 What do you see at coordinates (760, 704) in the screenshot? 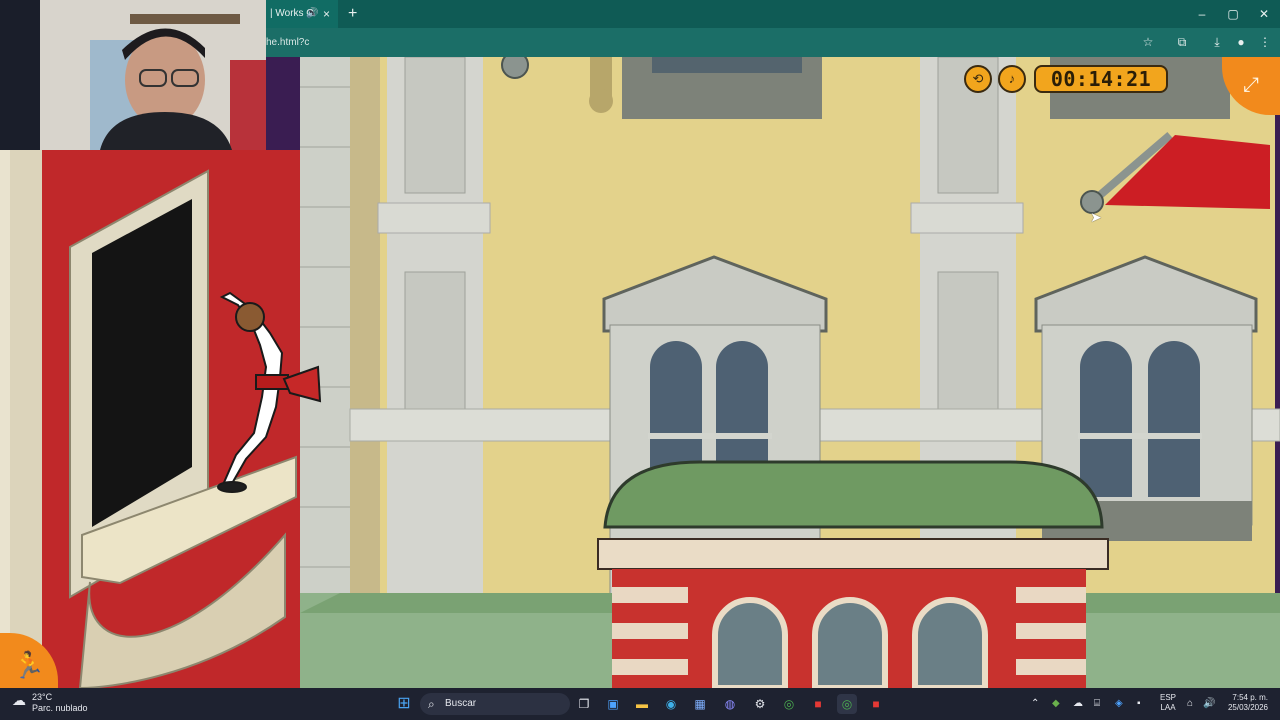
I see `settings-icon: ⚙` at bounding box center [760, 704].